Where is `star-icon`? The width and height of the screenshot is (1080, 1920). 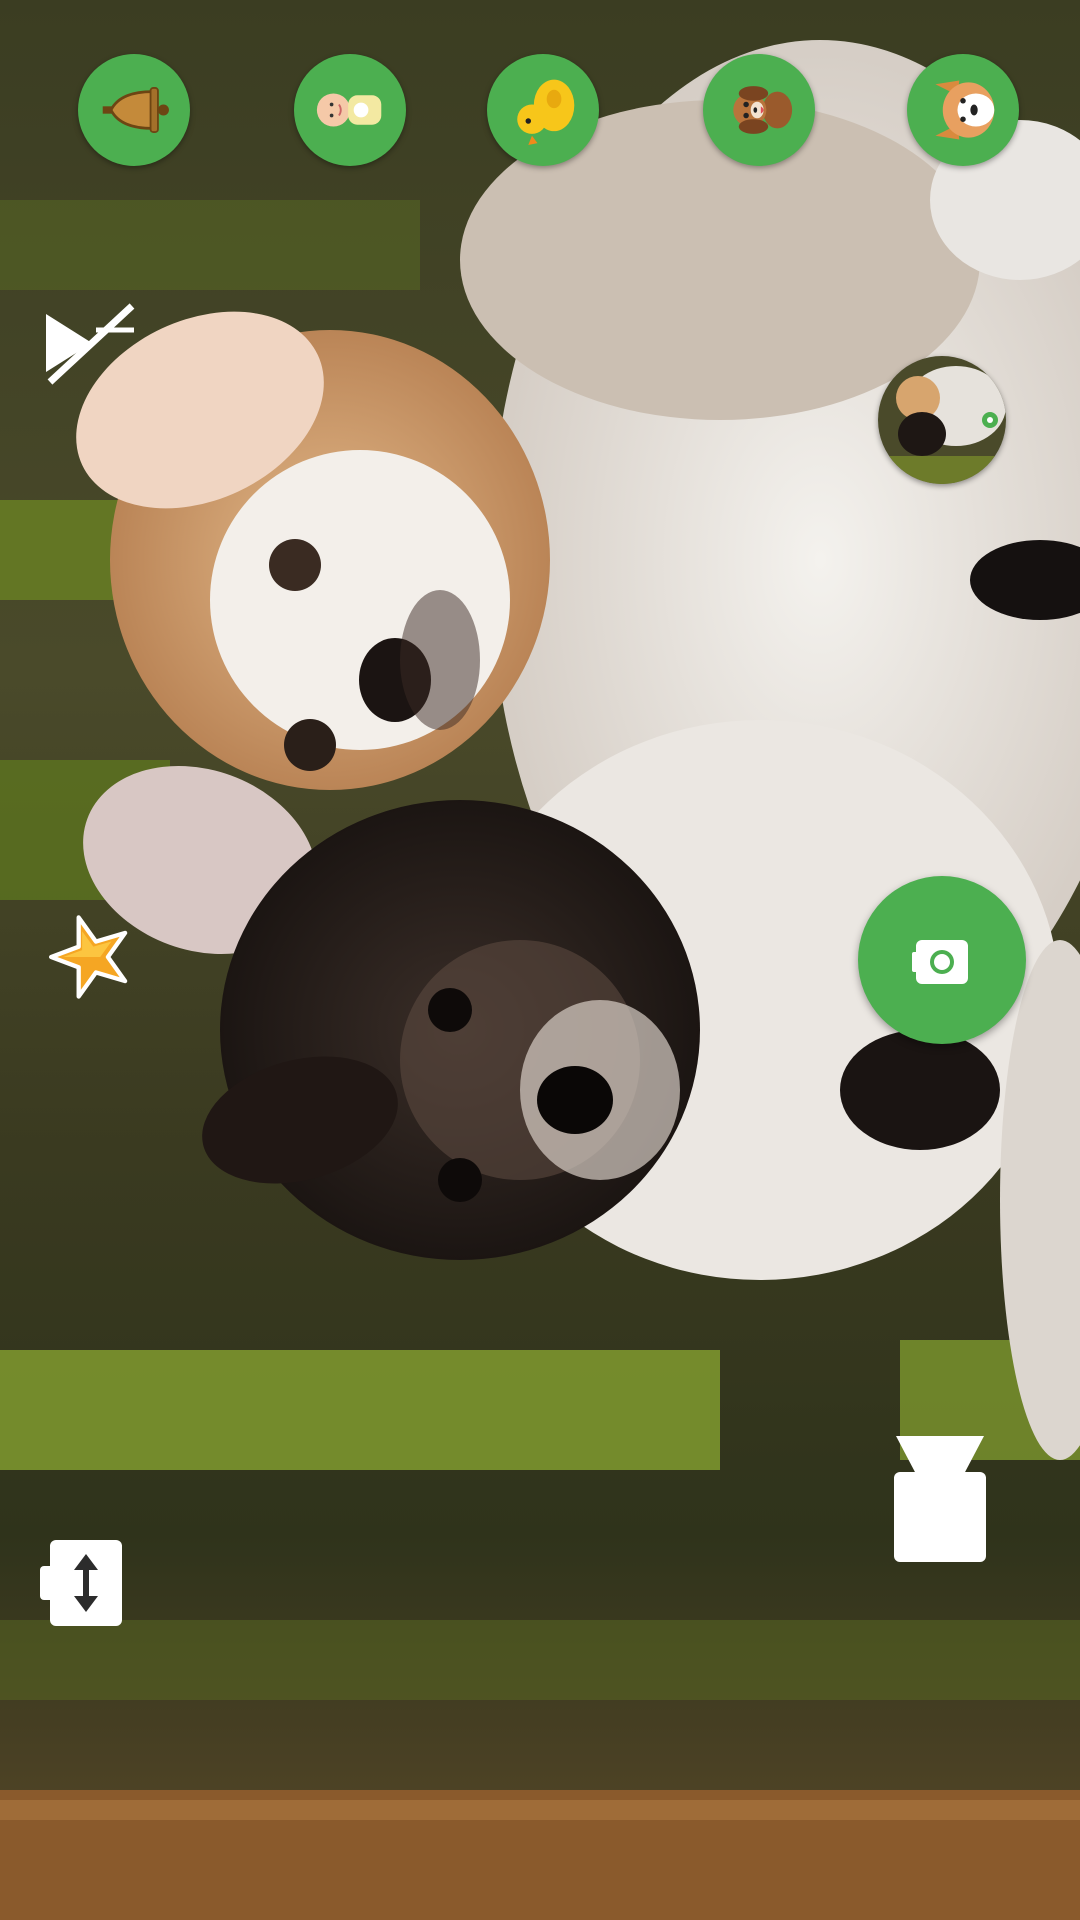 star-icon is located at coordinates (89, 957).